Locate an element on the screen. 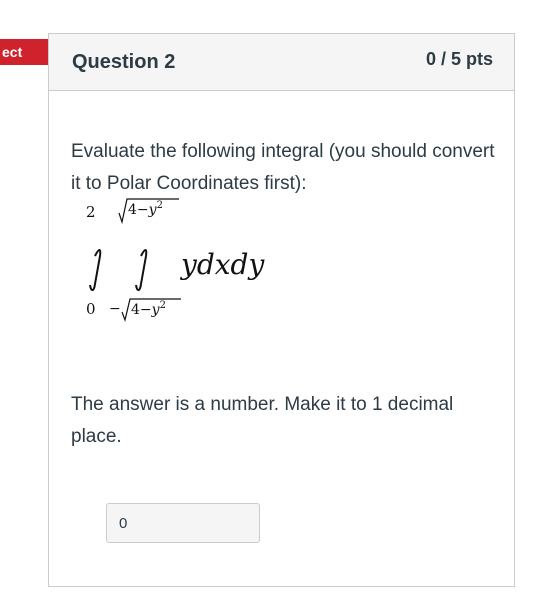  integrand: ydxdy is located at coordinates (222, 264).